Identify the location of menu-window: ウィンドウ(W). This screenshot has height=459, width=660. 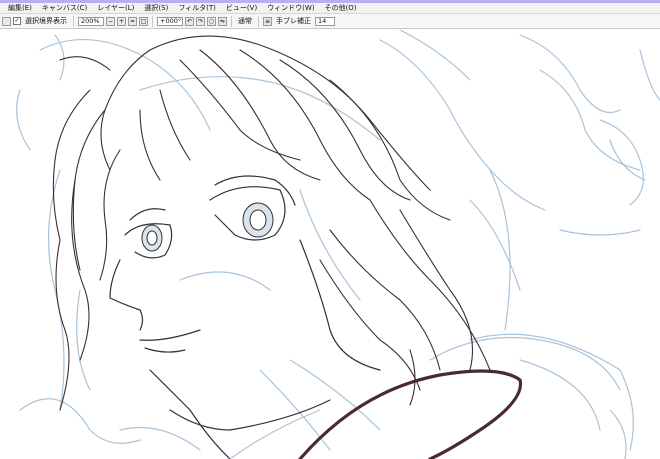
(290, 8).